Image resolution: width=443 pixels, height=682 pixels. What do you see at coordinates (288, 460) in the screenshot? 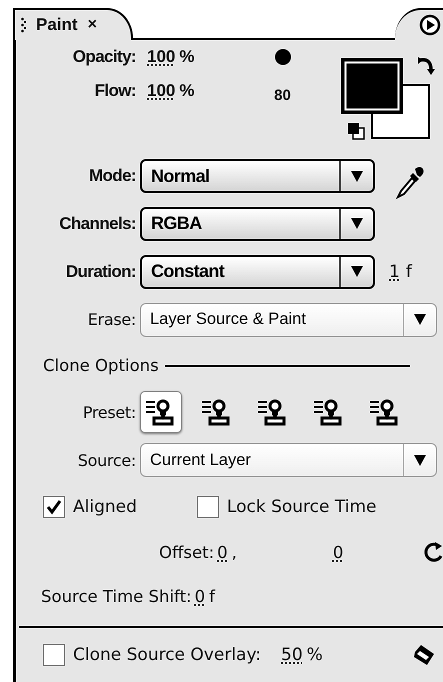
I see `dropdown: Current Layer` at bounding box center [288, 460].